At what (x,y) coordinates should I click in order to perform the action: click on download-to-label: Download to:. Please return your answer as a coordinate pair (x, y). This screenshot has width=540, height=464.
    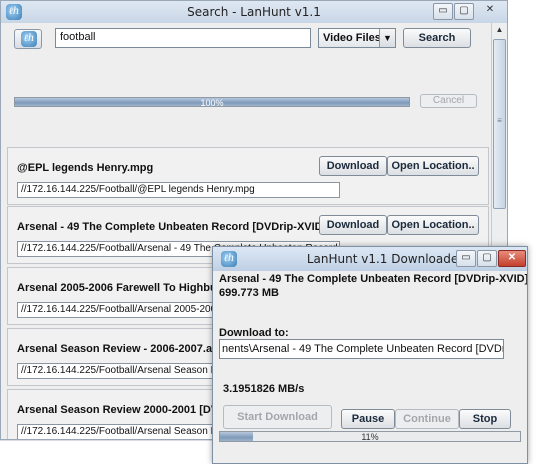
    Looking at the image, I should click on (254, 333).